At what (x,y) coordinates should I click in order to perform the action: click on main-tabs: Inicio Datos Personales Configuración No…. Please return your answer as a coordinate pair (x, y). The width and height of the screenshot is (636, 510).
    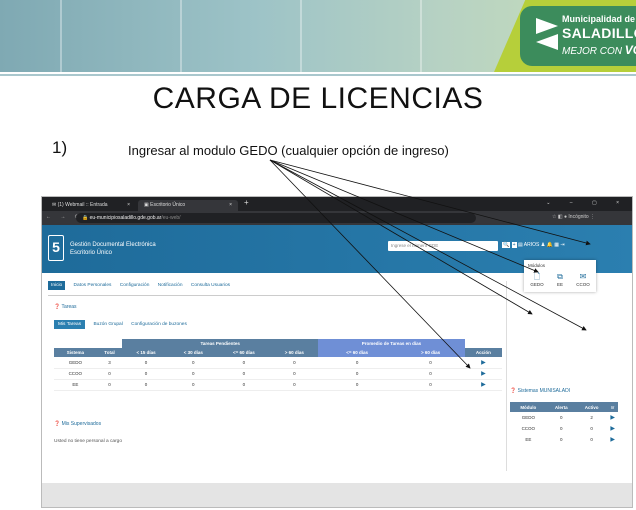
    Looking at the image, I should click on (142, 285).